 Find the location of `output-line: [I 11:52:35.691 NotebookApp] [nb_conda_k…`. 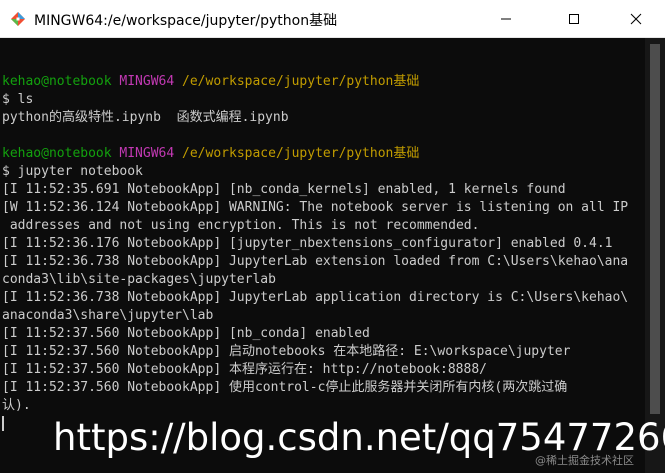

output-line: [I 11:52:35.691 NotebookApp] [nb_conda_k… is located at coordinates (284, 189).